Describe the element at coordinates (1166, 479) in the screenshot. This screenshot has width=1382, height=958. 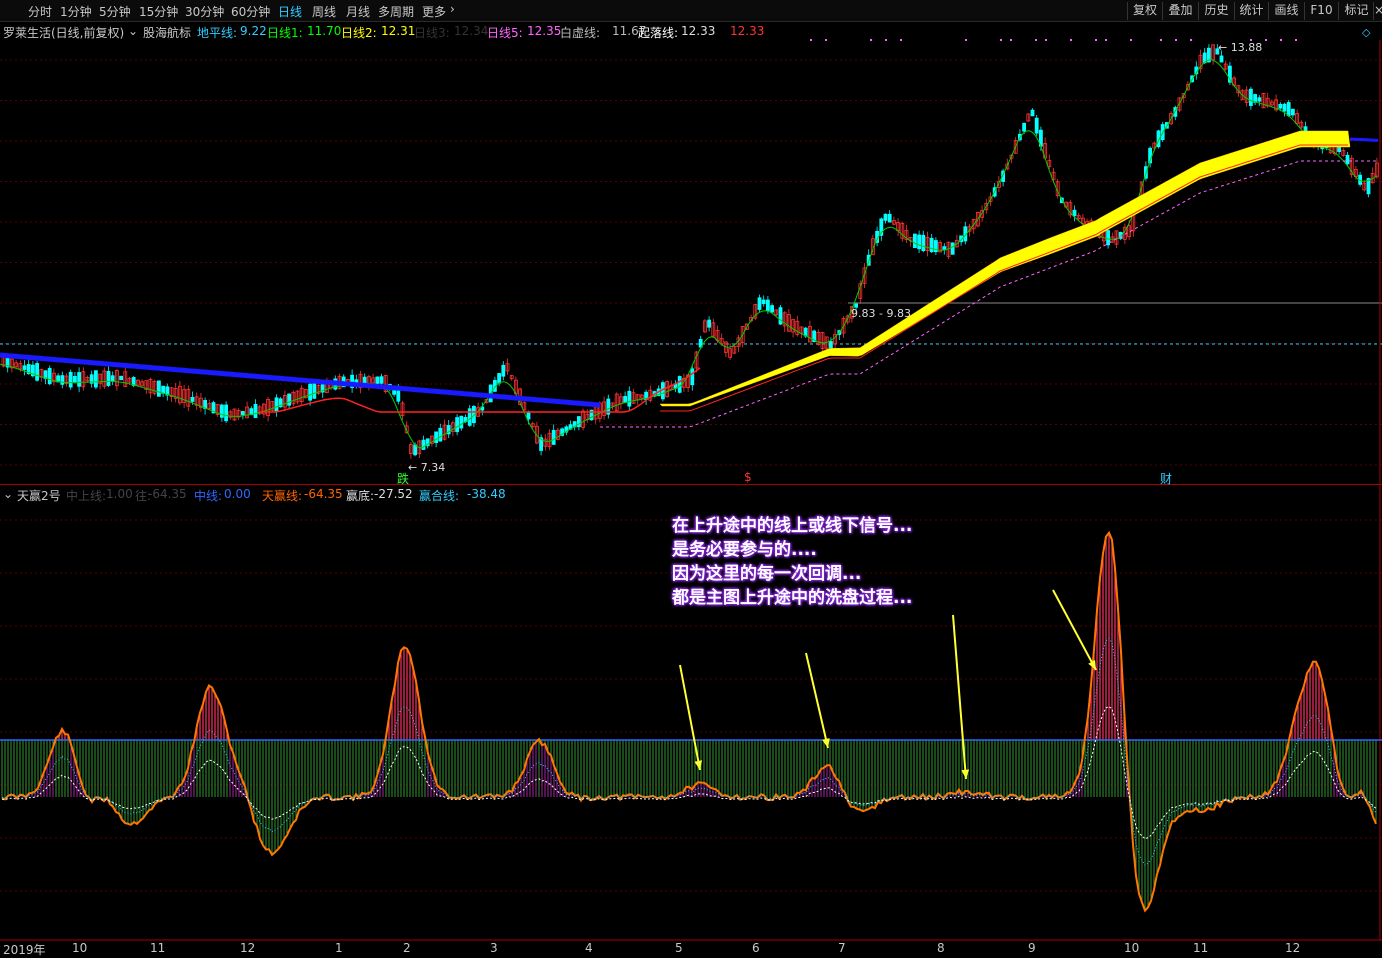
I see `signal-marker-2: 财` at that location.